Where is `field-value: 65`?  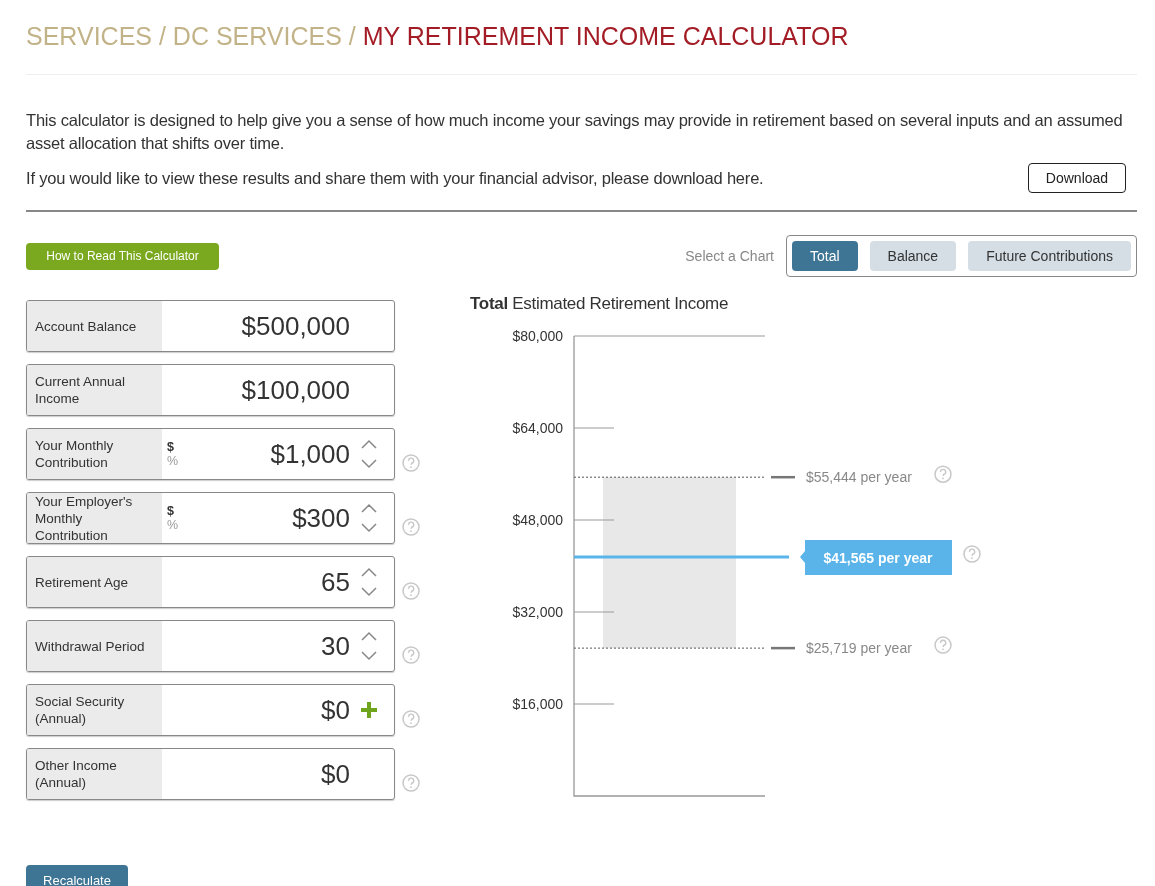 field-value: 65 is located at coordinates (335, 582).